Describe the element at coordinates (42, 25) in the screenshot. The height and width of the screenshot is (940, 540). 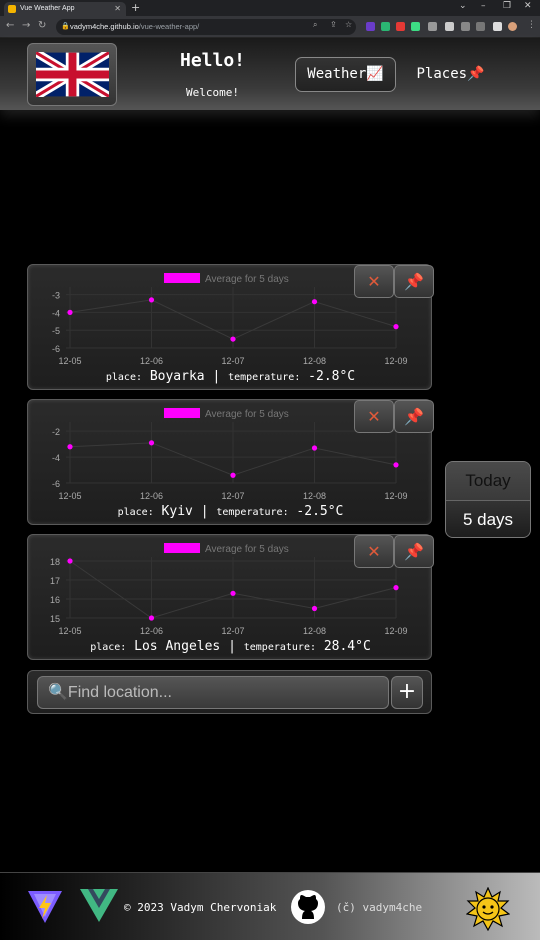
I see `reload-icon: ↻` at that location.